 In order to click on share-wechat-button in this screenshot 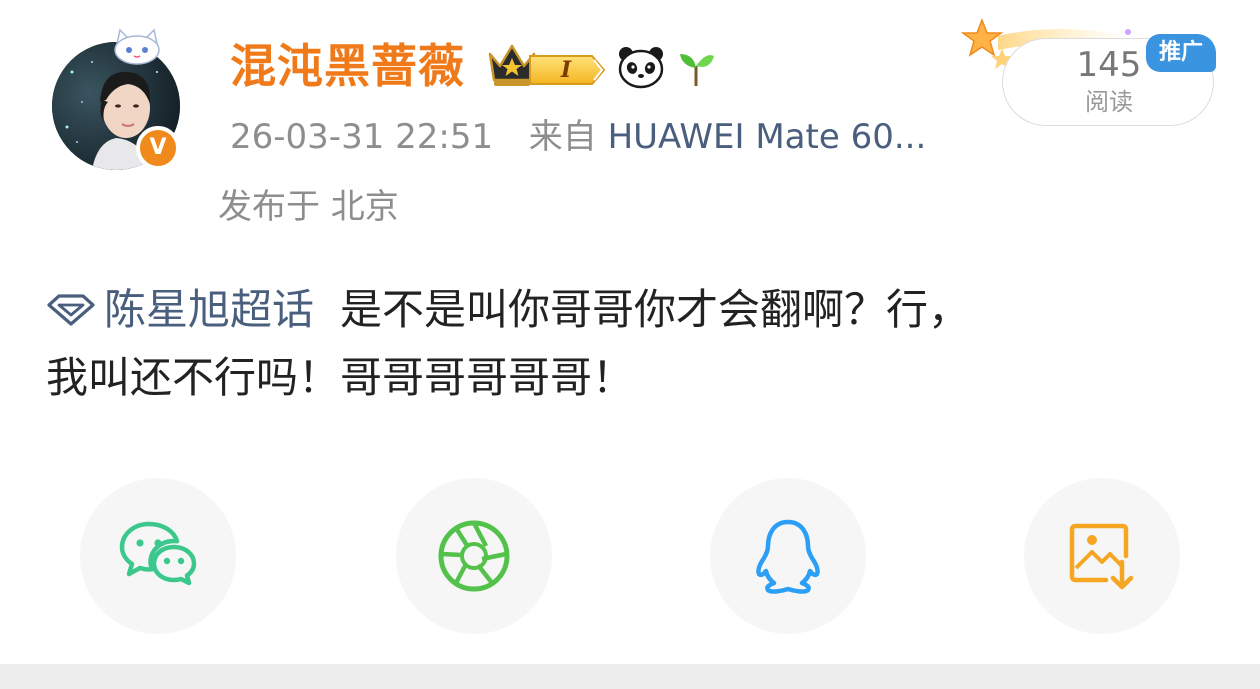, I will do `click(158, 556)`.